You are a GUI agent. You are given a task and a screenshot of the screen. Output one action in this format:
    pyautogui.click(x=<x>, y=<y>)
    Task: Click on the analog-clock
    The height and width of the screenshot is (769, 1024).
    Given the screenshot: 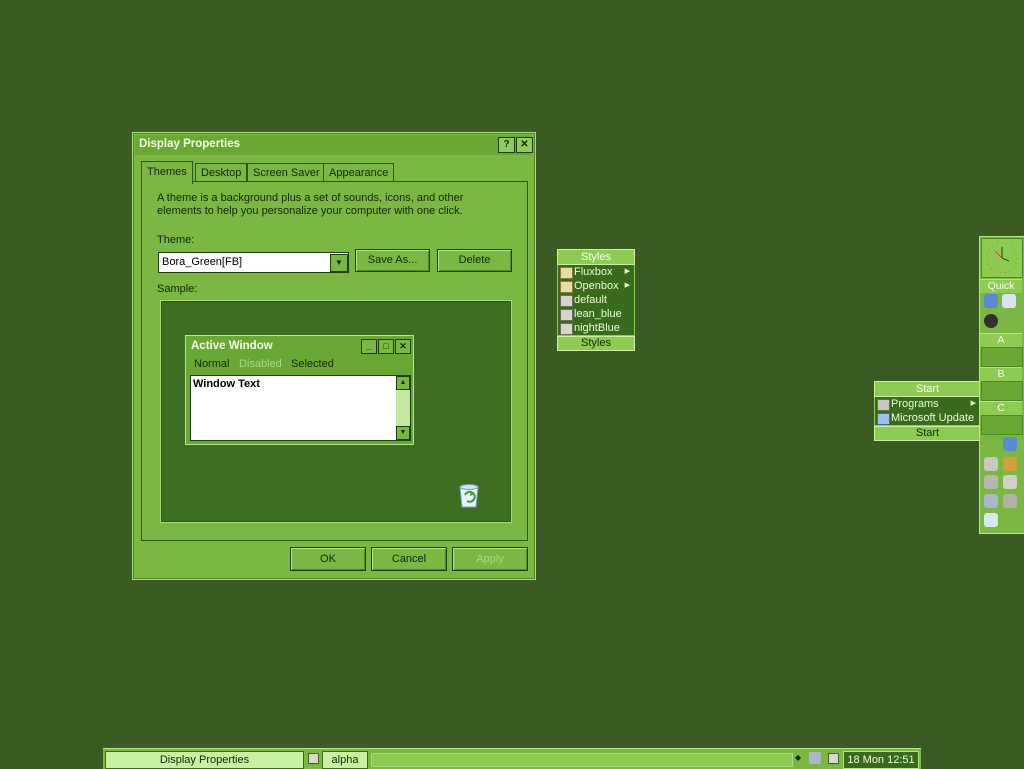 What is the action you would take?
    pyautogui.click(x=1002, y=258)
    